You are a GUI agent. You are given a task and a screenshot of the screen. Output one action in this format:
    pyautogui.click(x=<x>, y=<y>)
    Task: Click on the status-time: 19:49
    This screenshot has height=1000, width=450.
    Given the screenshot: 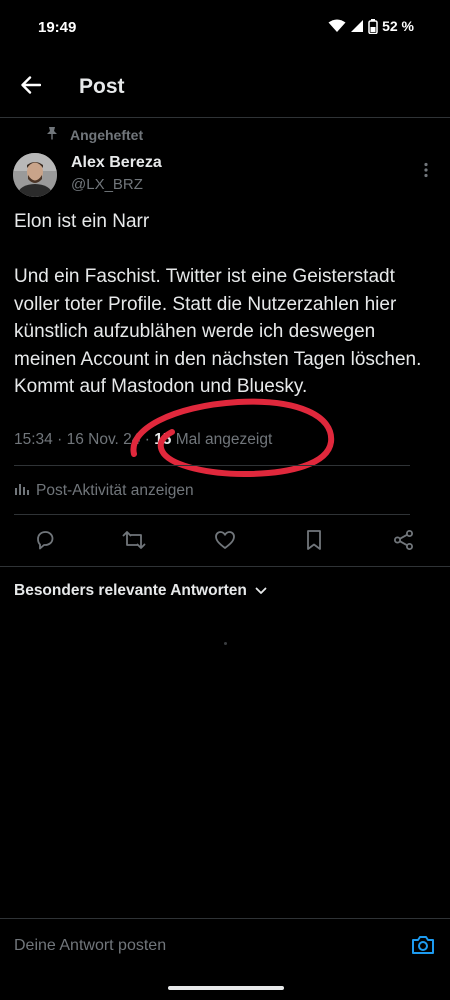 What is the action you would take?
    pyautogui.click(x=57, y=27)
    